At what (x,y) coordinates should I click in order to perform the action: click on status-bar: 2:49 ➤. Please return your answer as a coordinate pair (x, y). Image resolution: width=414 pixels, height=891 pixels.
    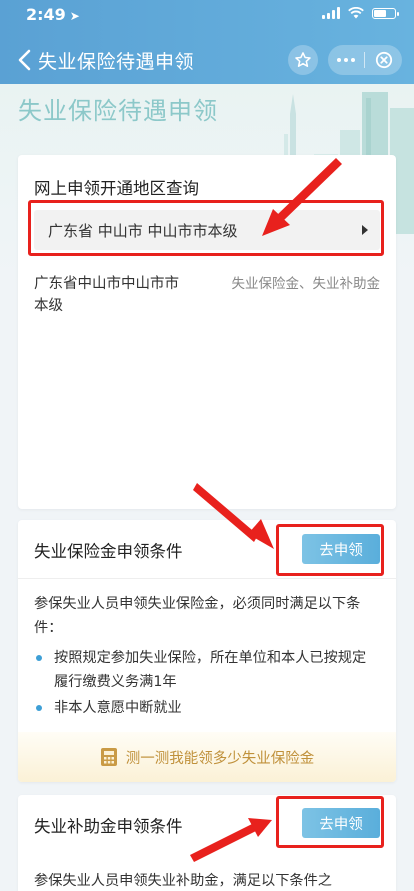
    Looking at the image, I should click on (207, 15).